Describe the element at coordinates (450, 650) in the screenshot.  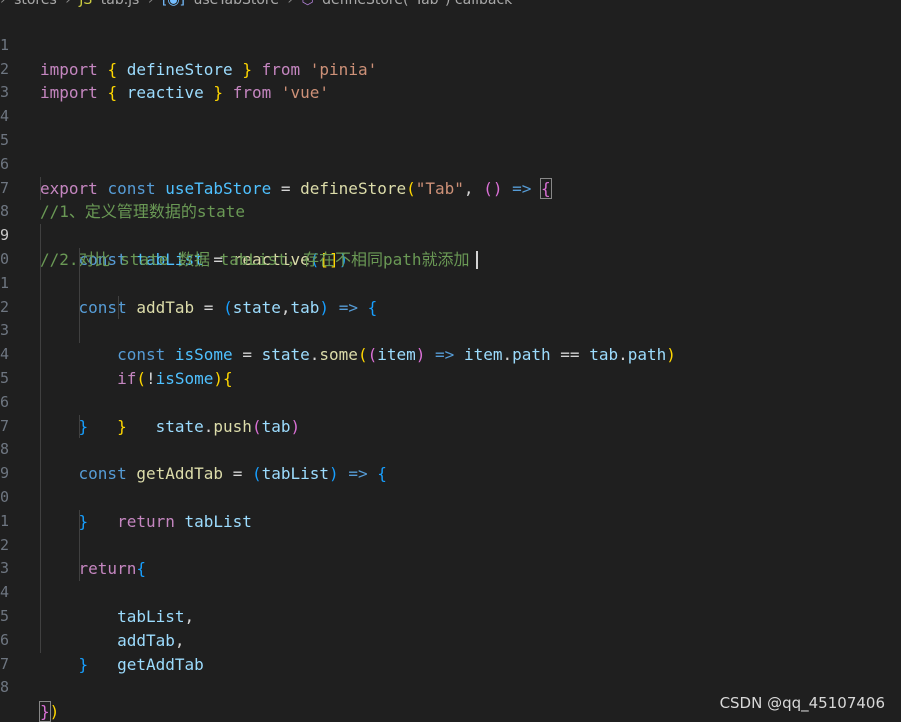
I see `code-line: 7` at that location.